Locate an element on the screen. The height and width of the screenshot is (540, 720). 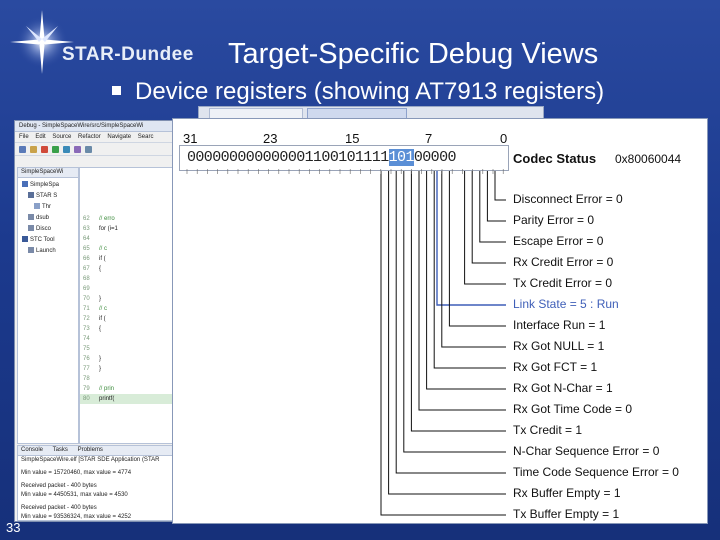
code-line: 65 // c is located at coordinates (127, 249).